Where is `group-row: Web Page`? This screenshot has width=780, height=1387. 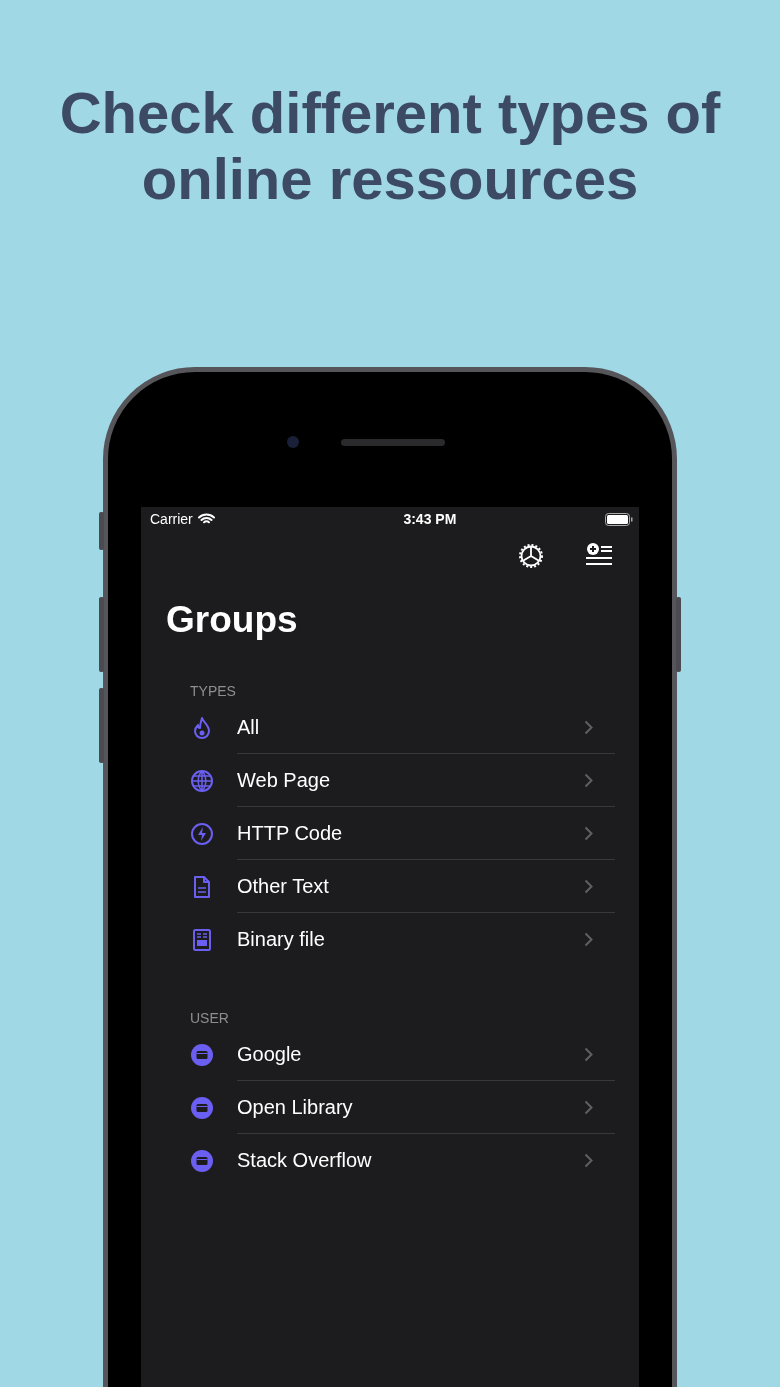 group-row: Web Page is located at coordinates (378, 780).